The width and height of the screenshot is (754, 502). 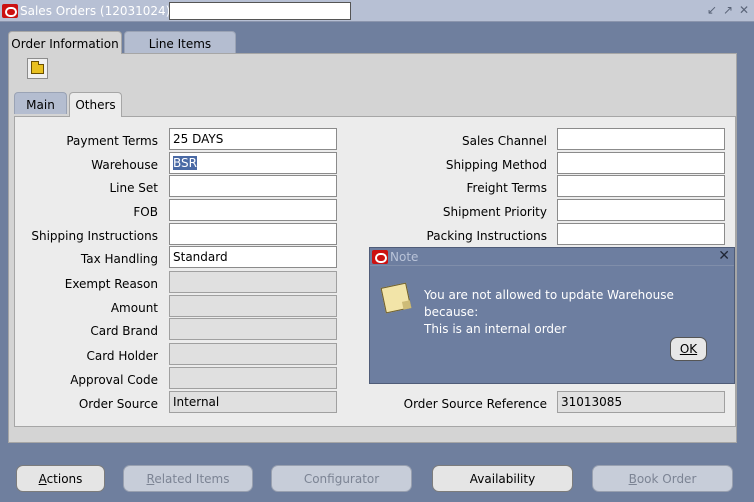 I want to click on packing-instructions-field, so click(x=641, y=234).